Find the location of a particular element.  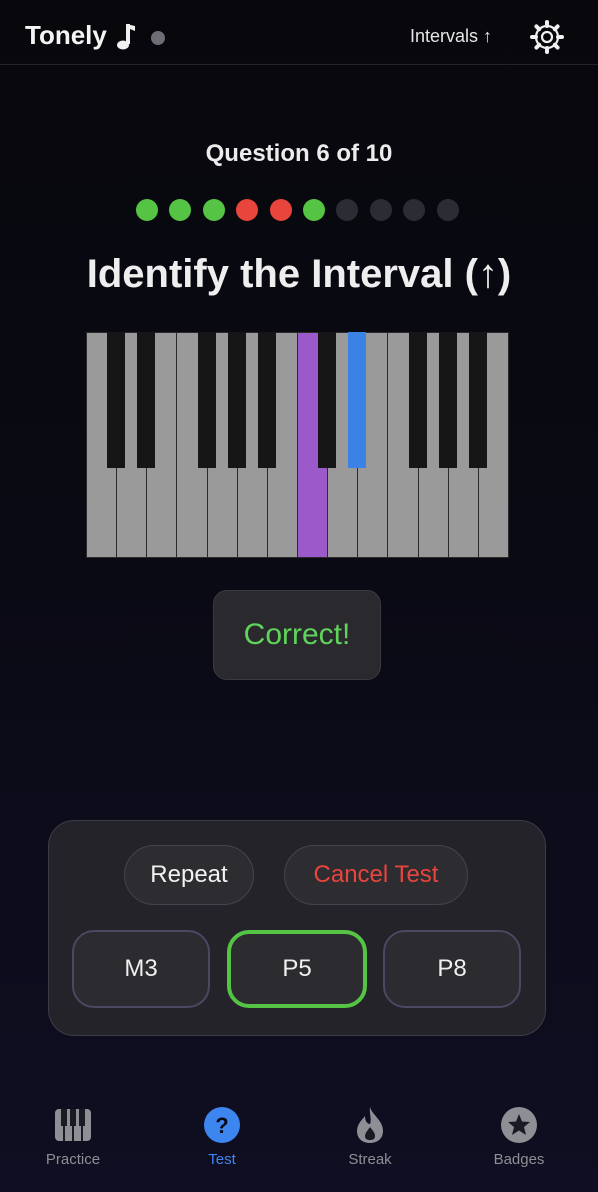

top-bar: Tonely Intervals ↑ is located at coordinates (299, 32).